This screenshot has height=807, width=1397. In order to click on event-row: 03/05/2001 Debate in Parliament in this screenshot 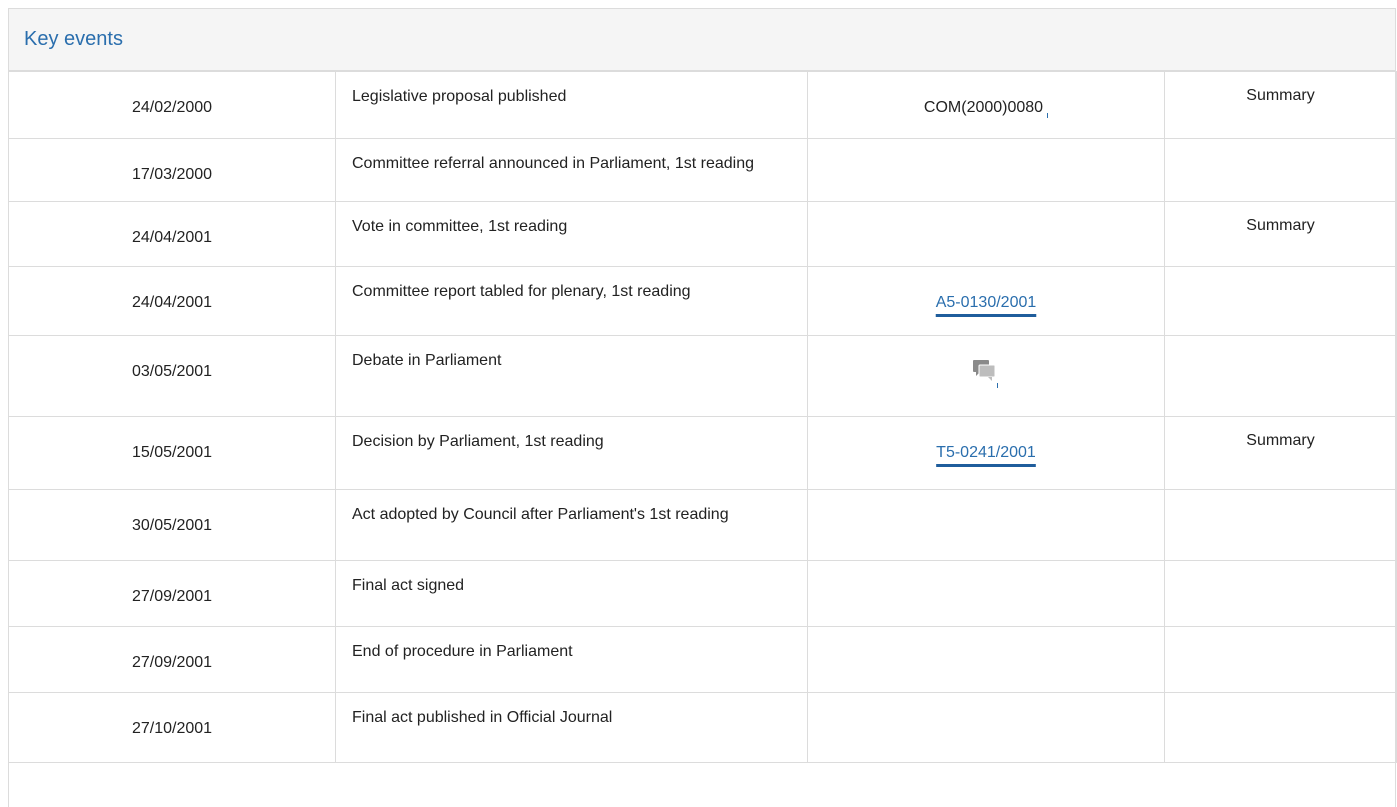, I will do `click(702, 376)`.